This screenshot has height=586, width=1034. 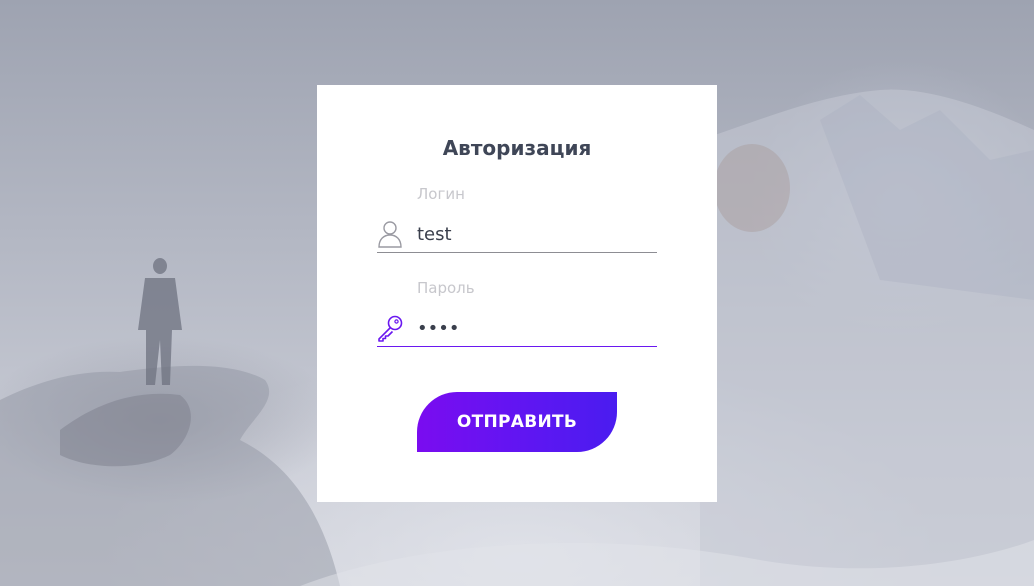 What do you see at coordinates (517, 422) in the screenshot?
I see `submit-button: ОТПРАВИТЬ` at bounding box center [517, 422].